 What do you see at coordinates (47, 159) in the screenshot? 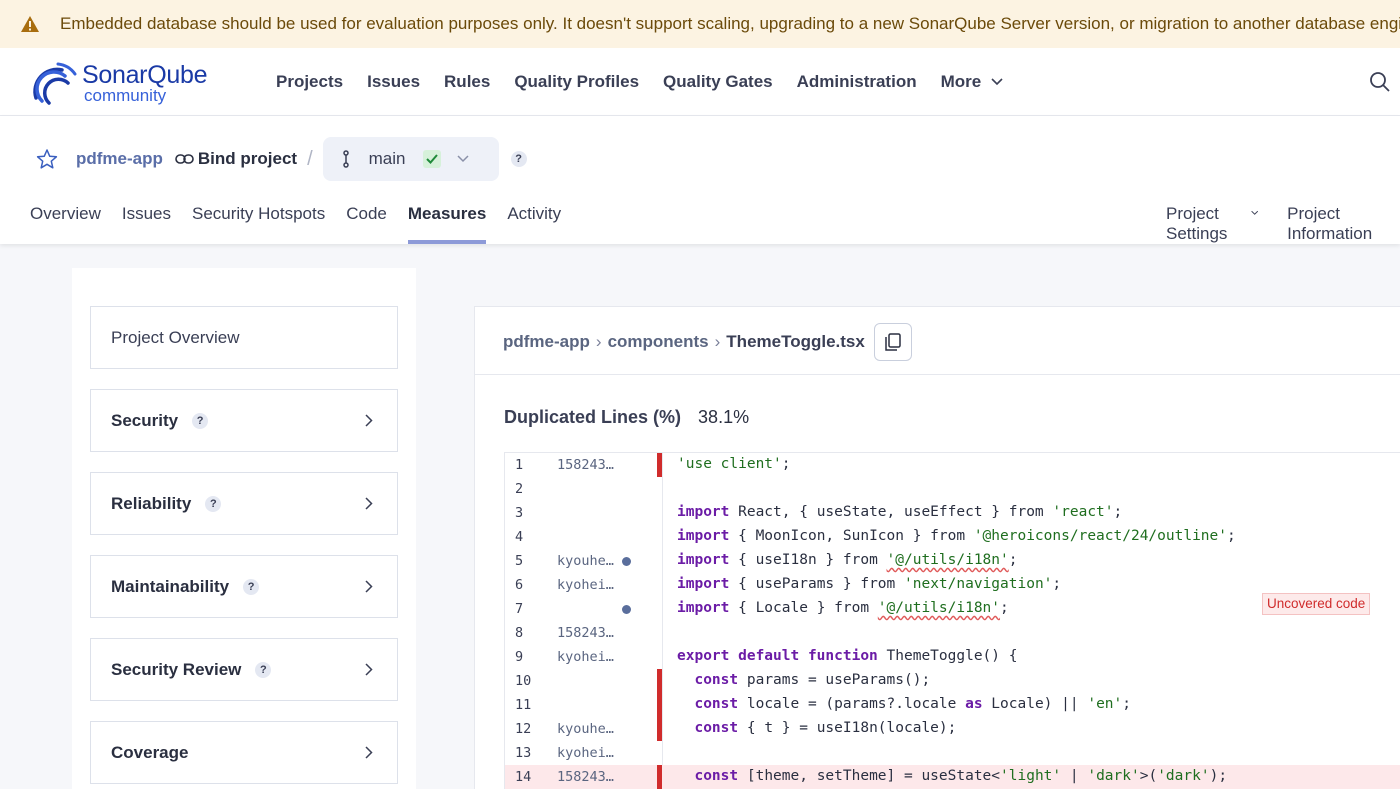
I see `star-icon` at bounding box center [47, 159].